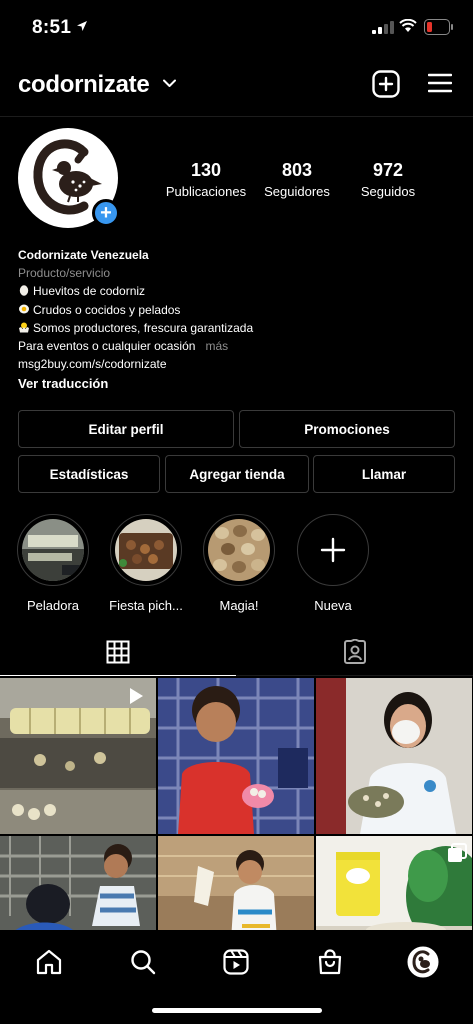 Image resolution: width=473 pixels, height=1024 pixels. Describe the element at coordinates (236, 84) in the screenshot. I see `profile-header: codornizate` at that location.